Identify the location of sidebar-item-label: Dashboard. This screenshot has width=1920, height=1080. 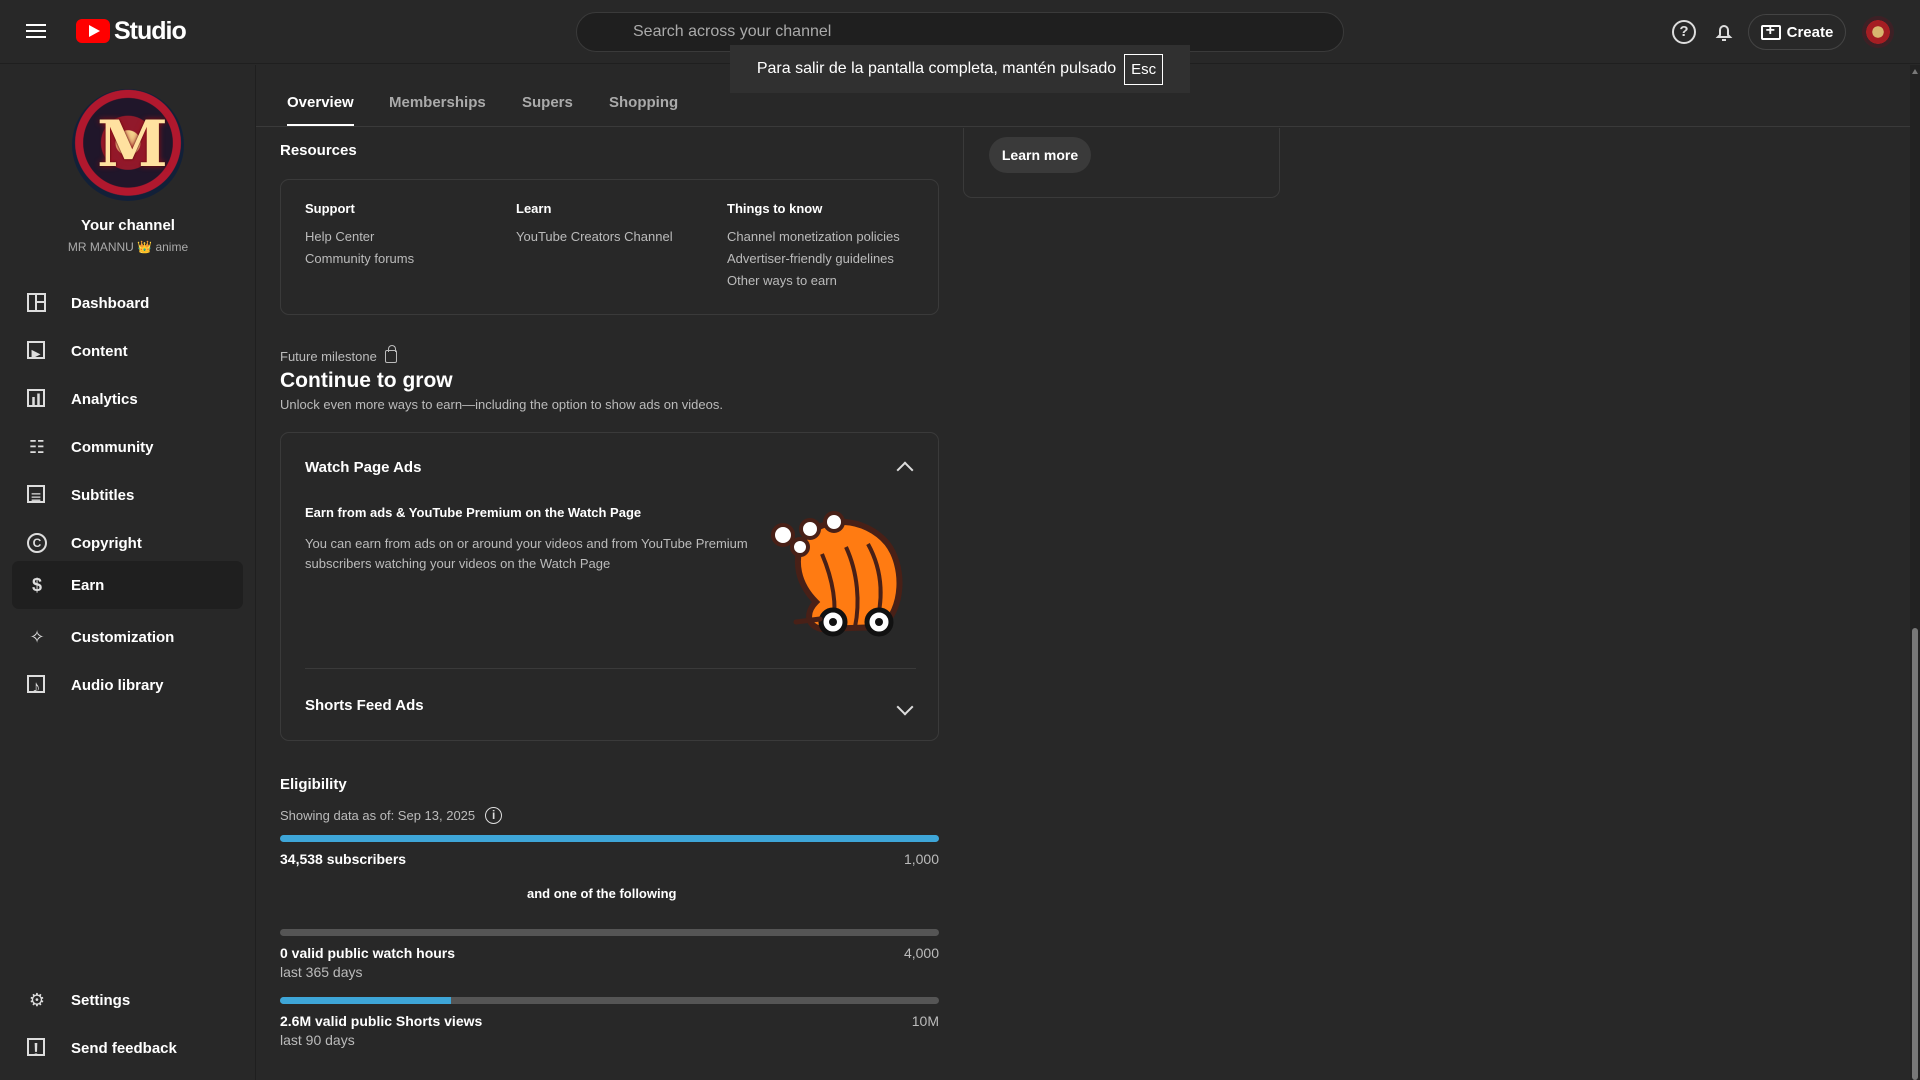
(110, 303).